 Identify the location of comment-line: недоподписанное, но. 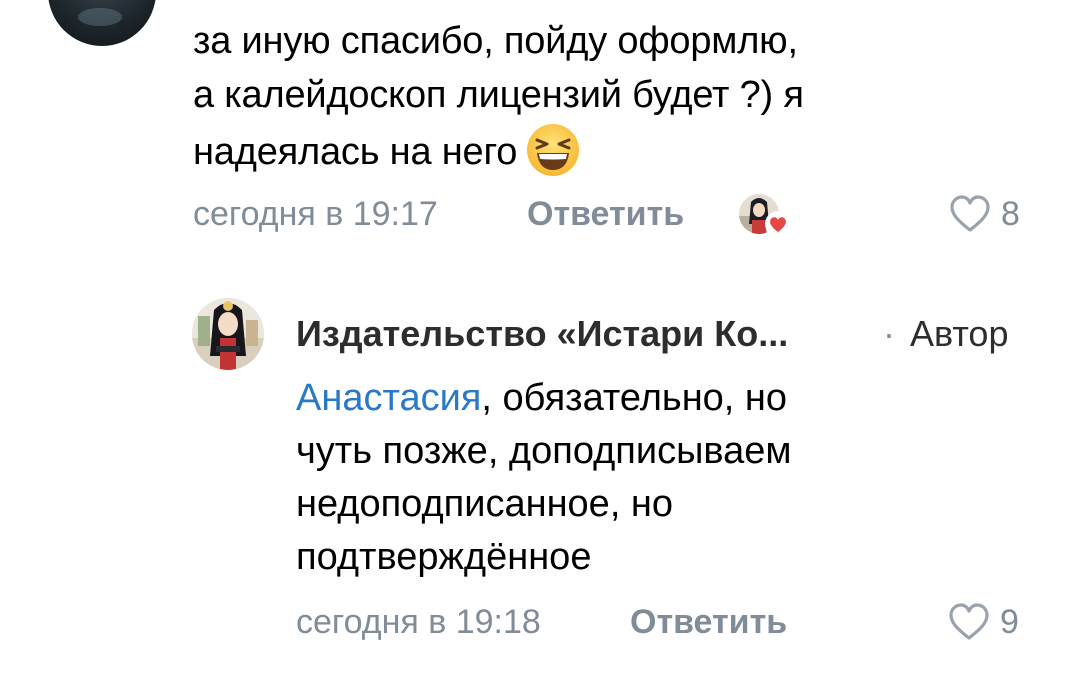
(485, 504).